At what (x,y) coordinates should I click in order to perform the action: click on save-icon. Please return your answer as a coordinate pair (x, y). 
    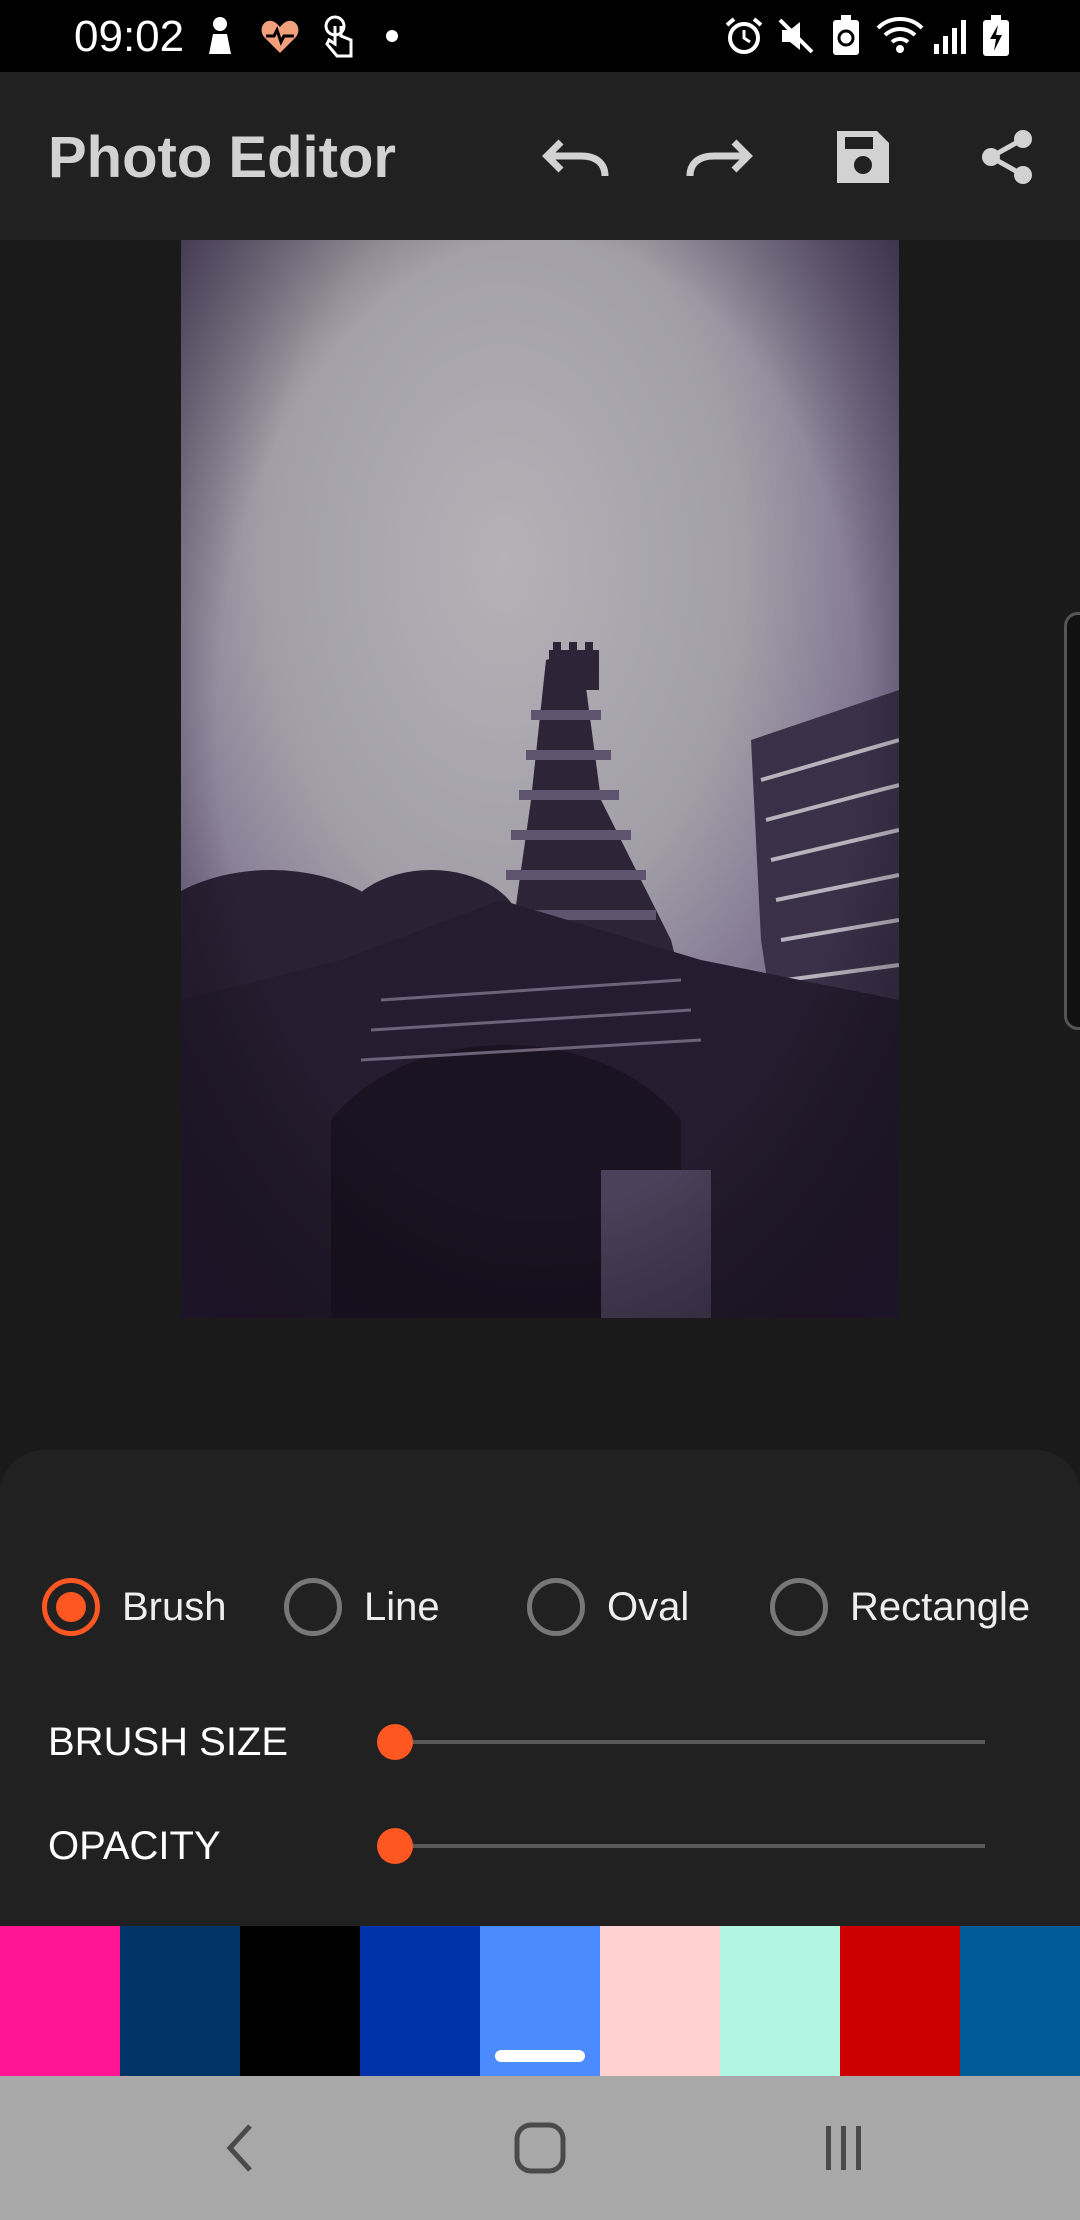
    Looking at the image, I should click on (863, 157).